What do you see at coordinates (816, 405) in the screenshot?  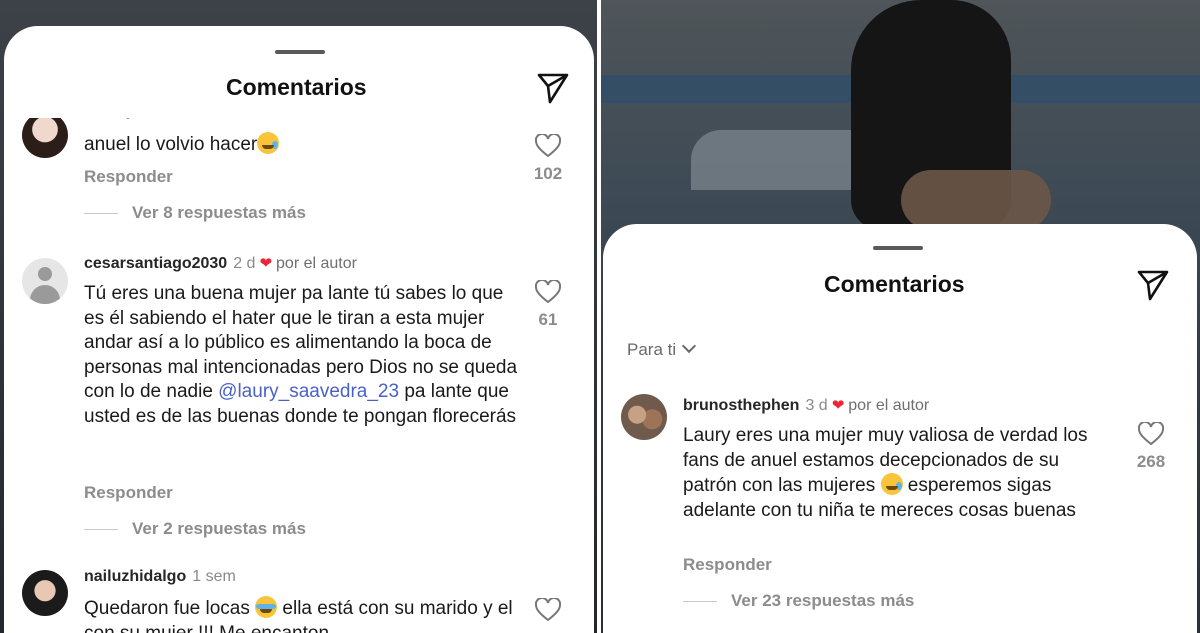 I see `comment-age: 3 d` at bounding box center [816, 405].